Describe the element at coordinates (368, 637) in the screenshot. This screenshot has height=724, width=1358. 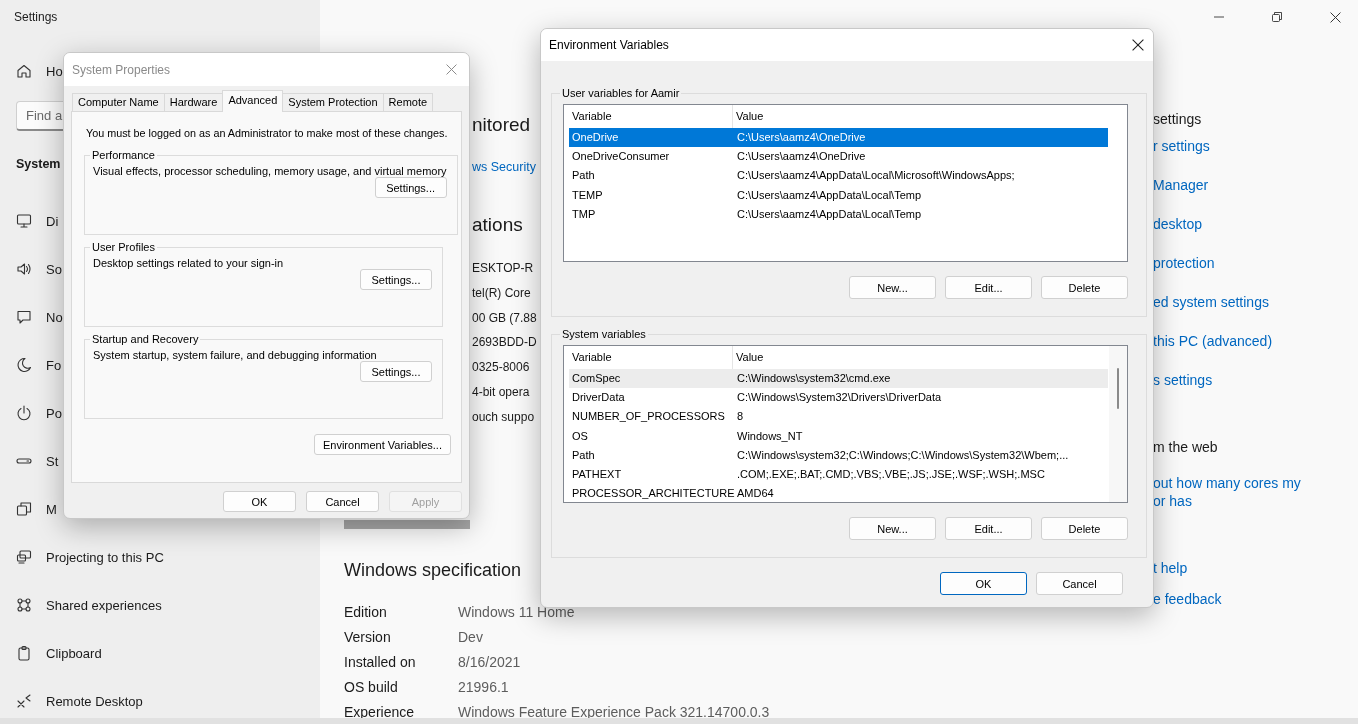
I see `spec-label: Version` at that location.